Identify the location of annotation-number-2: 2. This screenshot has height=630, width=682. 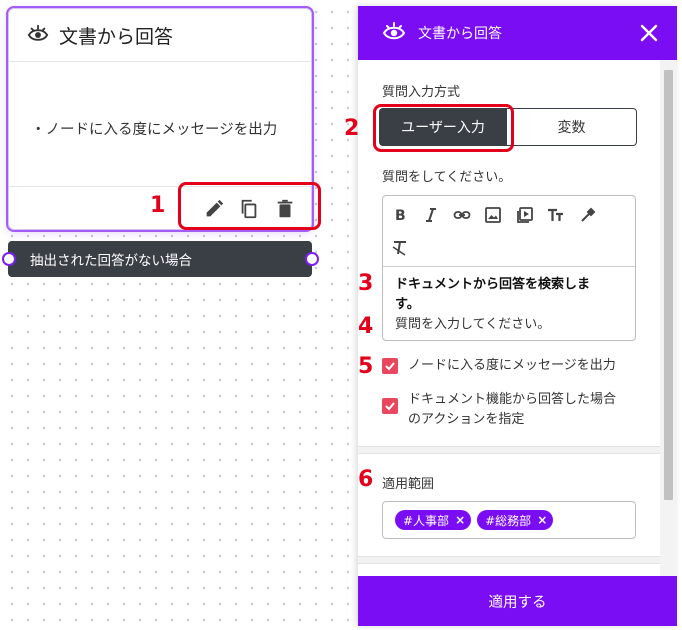
(352, 128).